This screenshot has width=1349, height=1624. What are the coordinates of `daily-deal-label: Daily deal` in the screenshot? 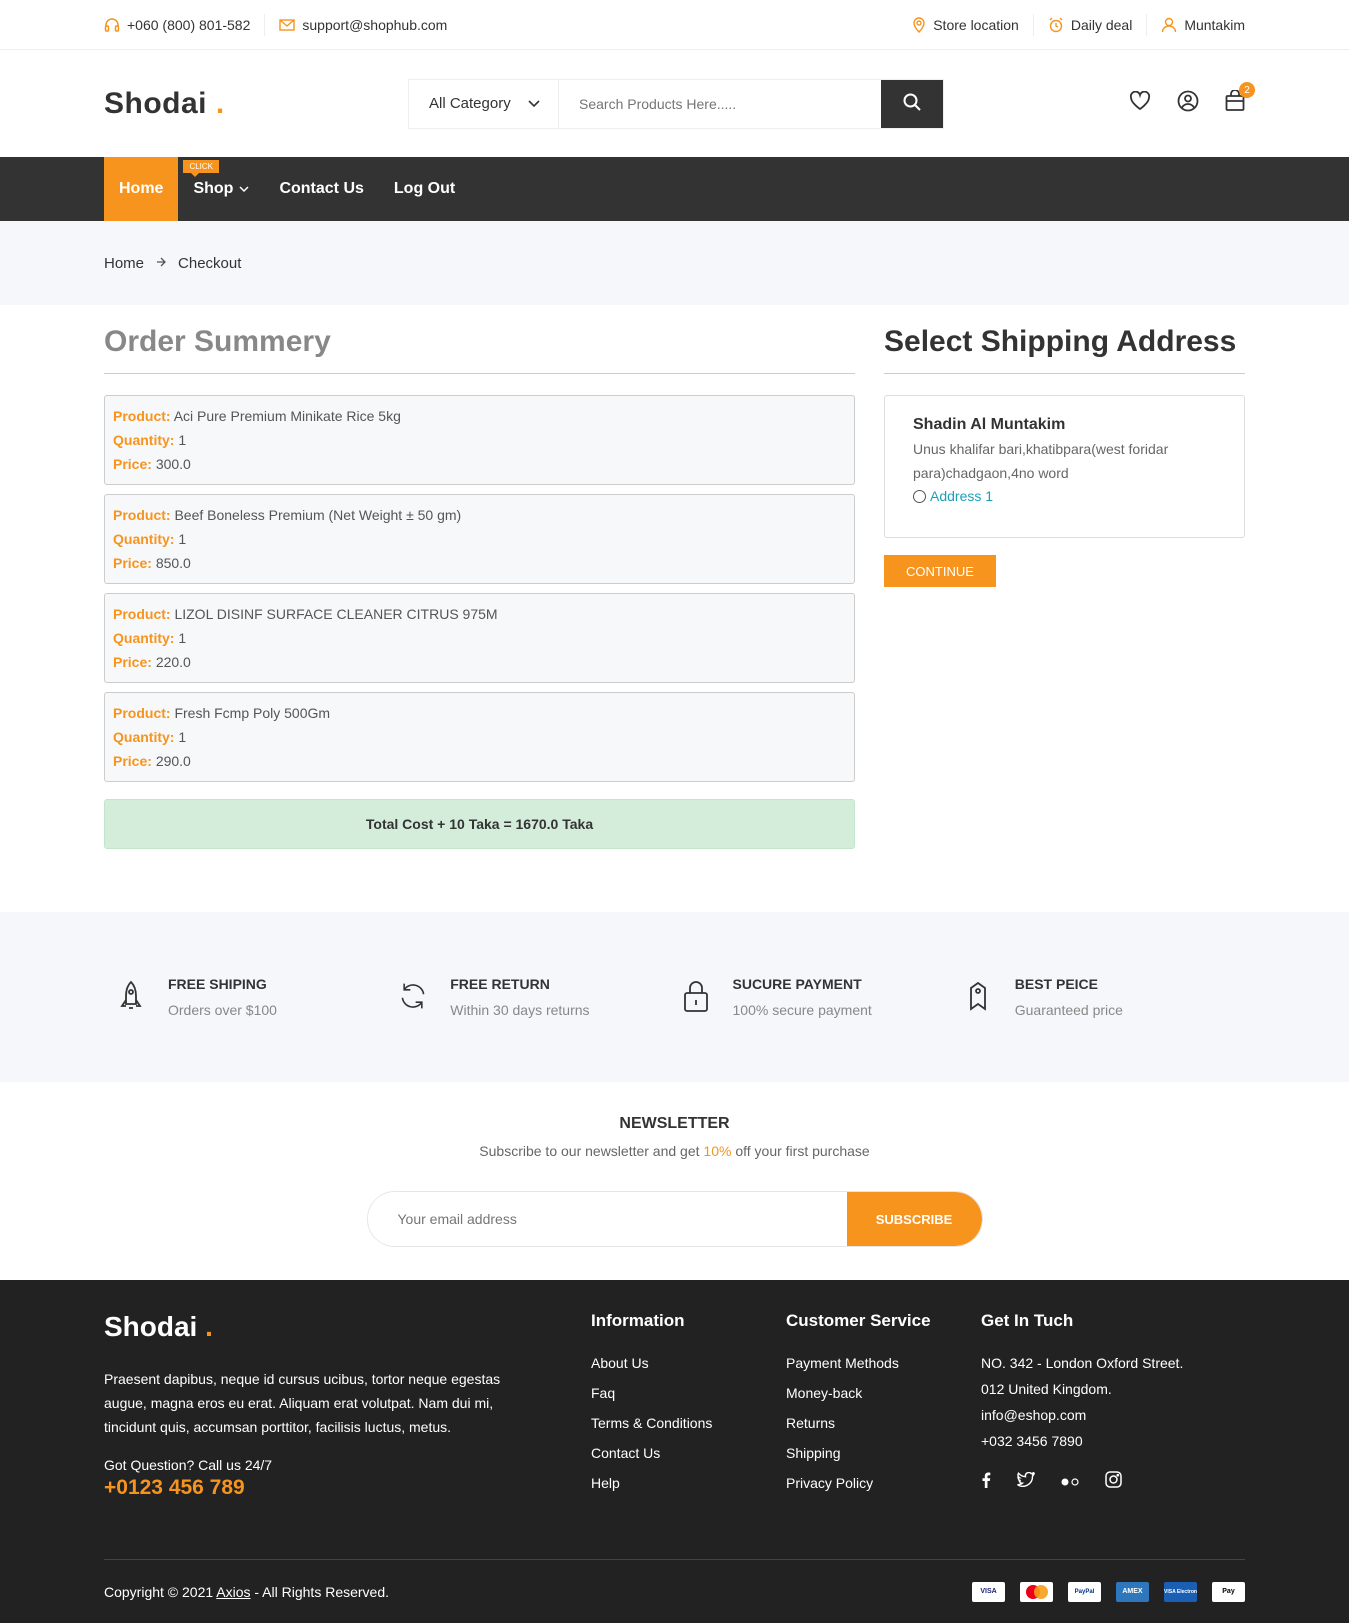 It's located at (1101, 24).